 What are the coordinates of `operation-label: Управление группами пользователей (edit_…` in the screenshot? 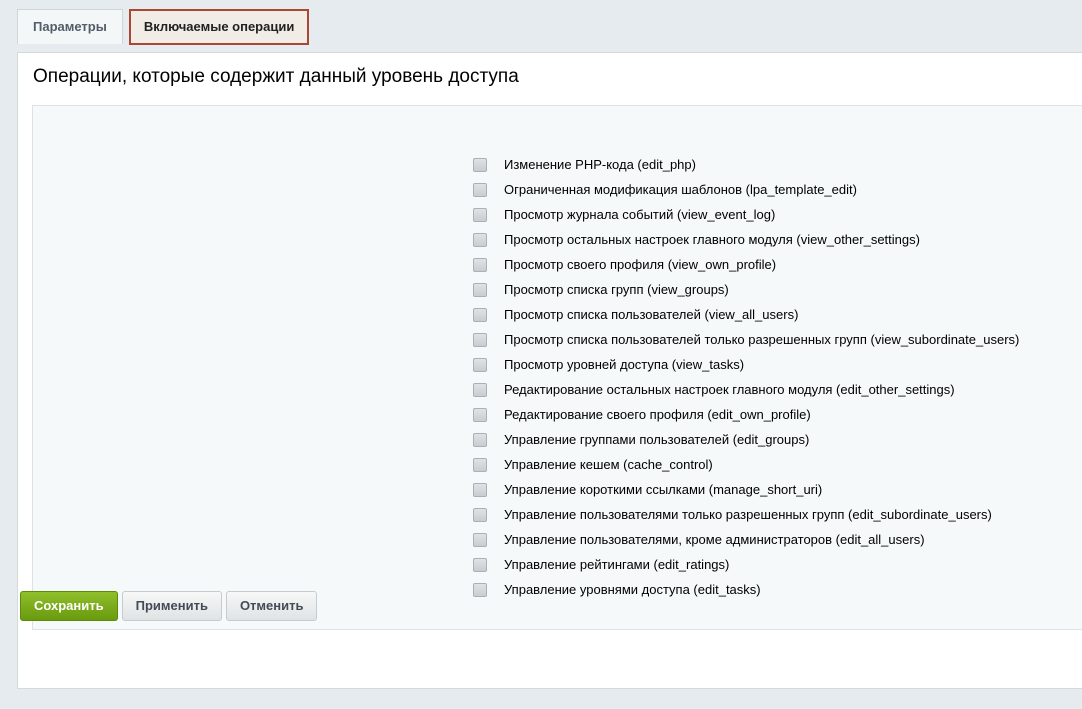 It's located at (656, 439).